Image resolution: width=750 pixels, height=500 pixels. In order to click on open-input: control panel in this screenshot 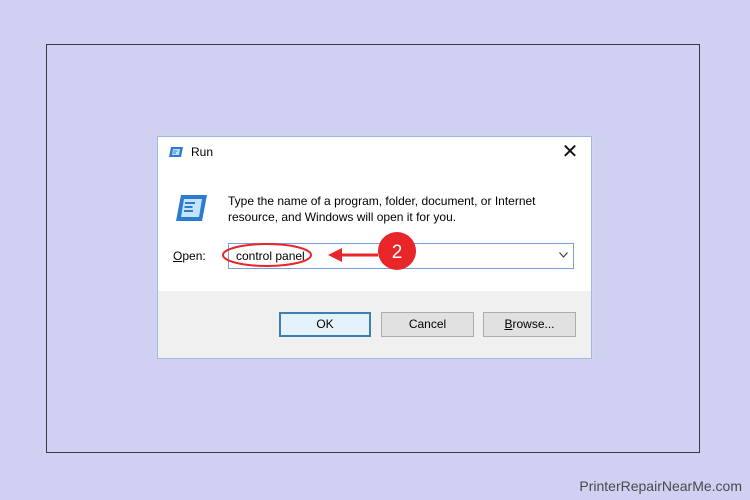, I will do `click(270, 256)`.